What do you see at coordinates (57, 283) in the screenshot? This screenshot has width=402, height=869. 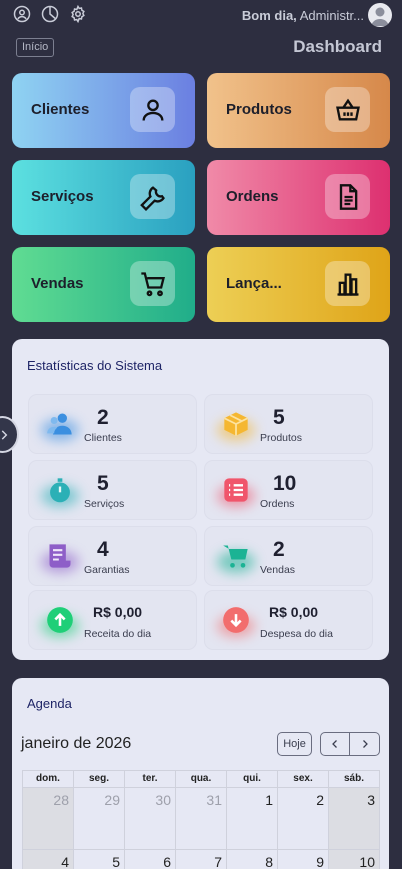 I see `menu-card-label: Vendas` at bounding box center [57, 283].